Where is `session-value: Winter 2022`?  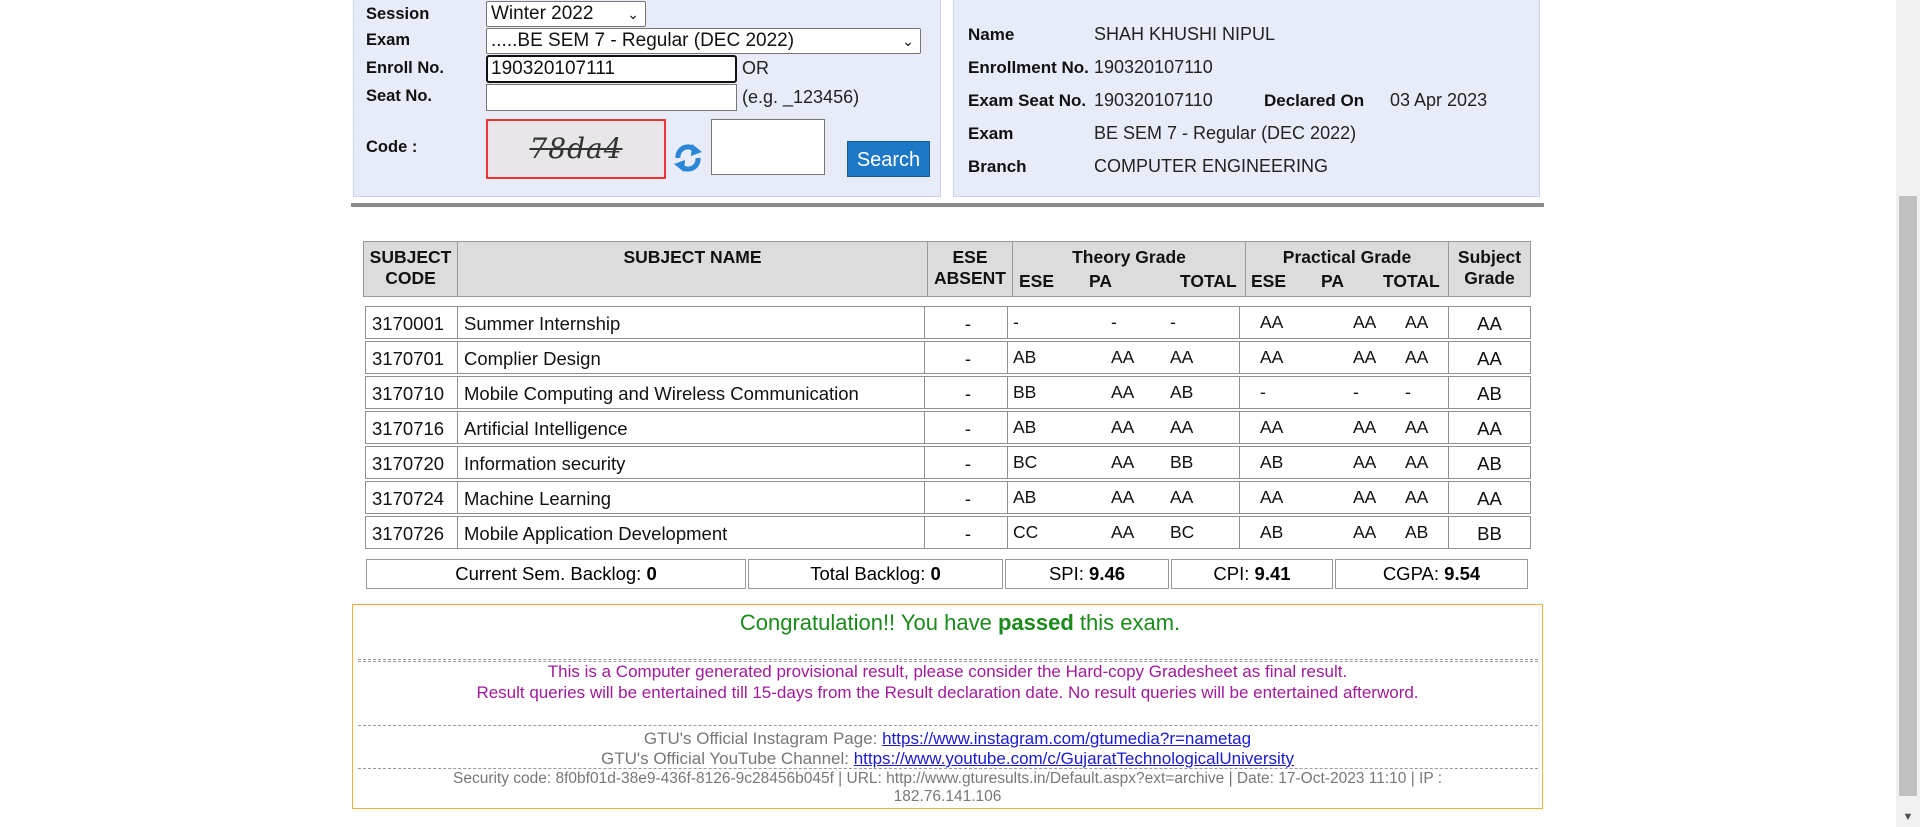
session-value: Winter 2022 is located at coordinates (542, 13).